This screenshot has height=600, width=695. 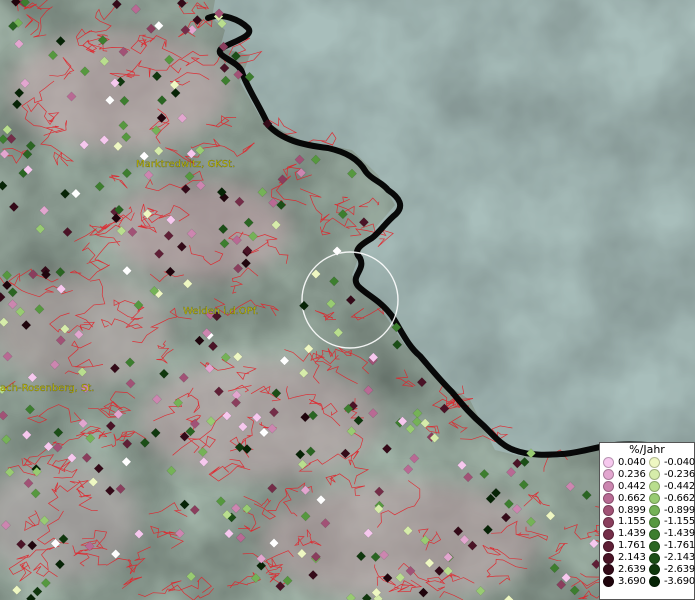 What do you see at coordinates (679, 570) in the screenshot?
I see `legend-value: -2.639` at bounding box center [679, 570].